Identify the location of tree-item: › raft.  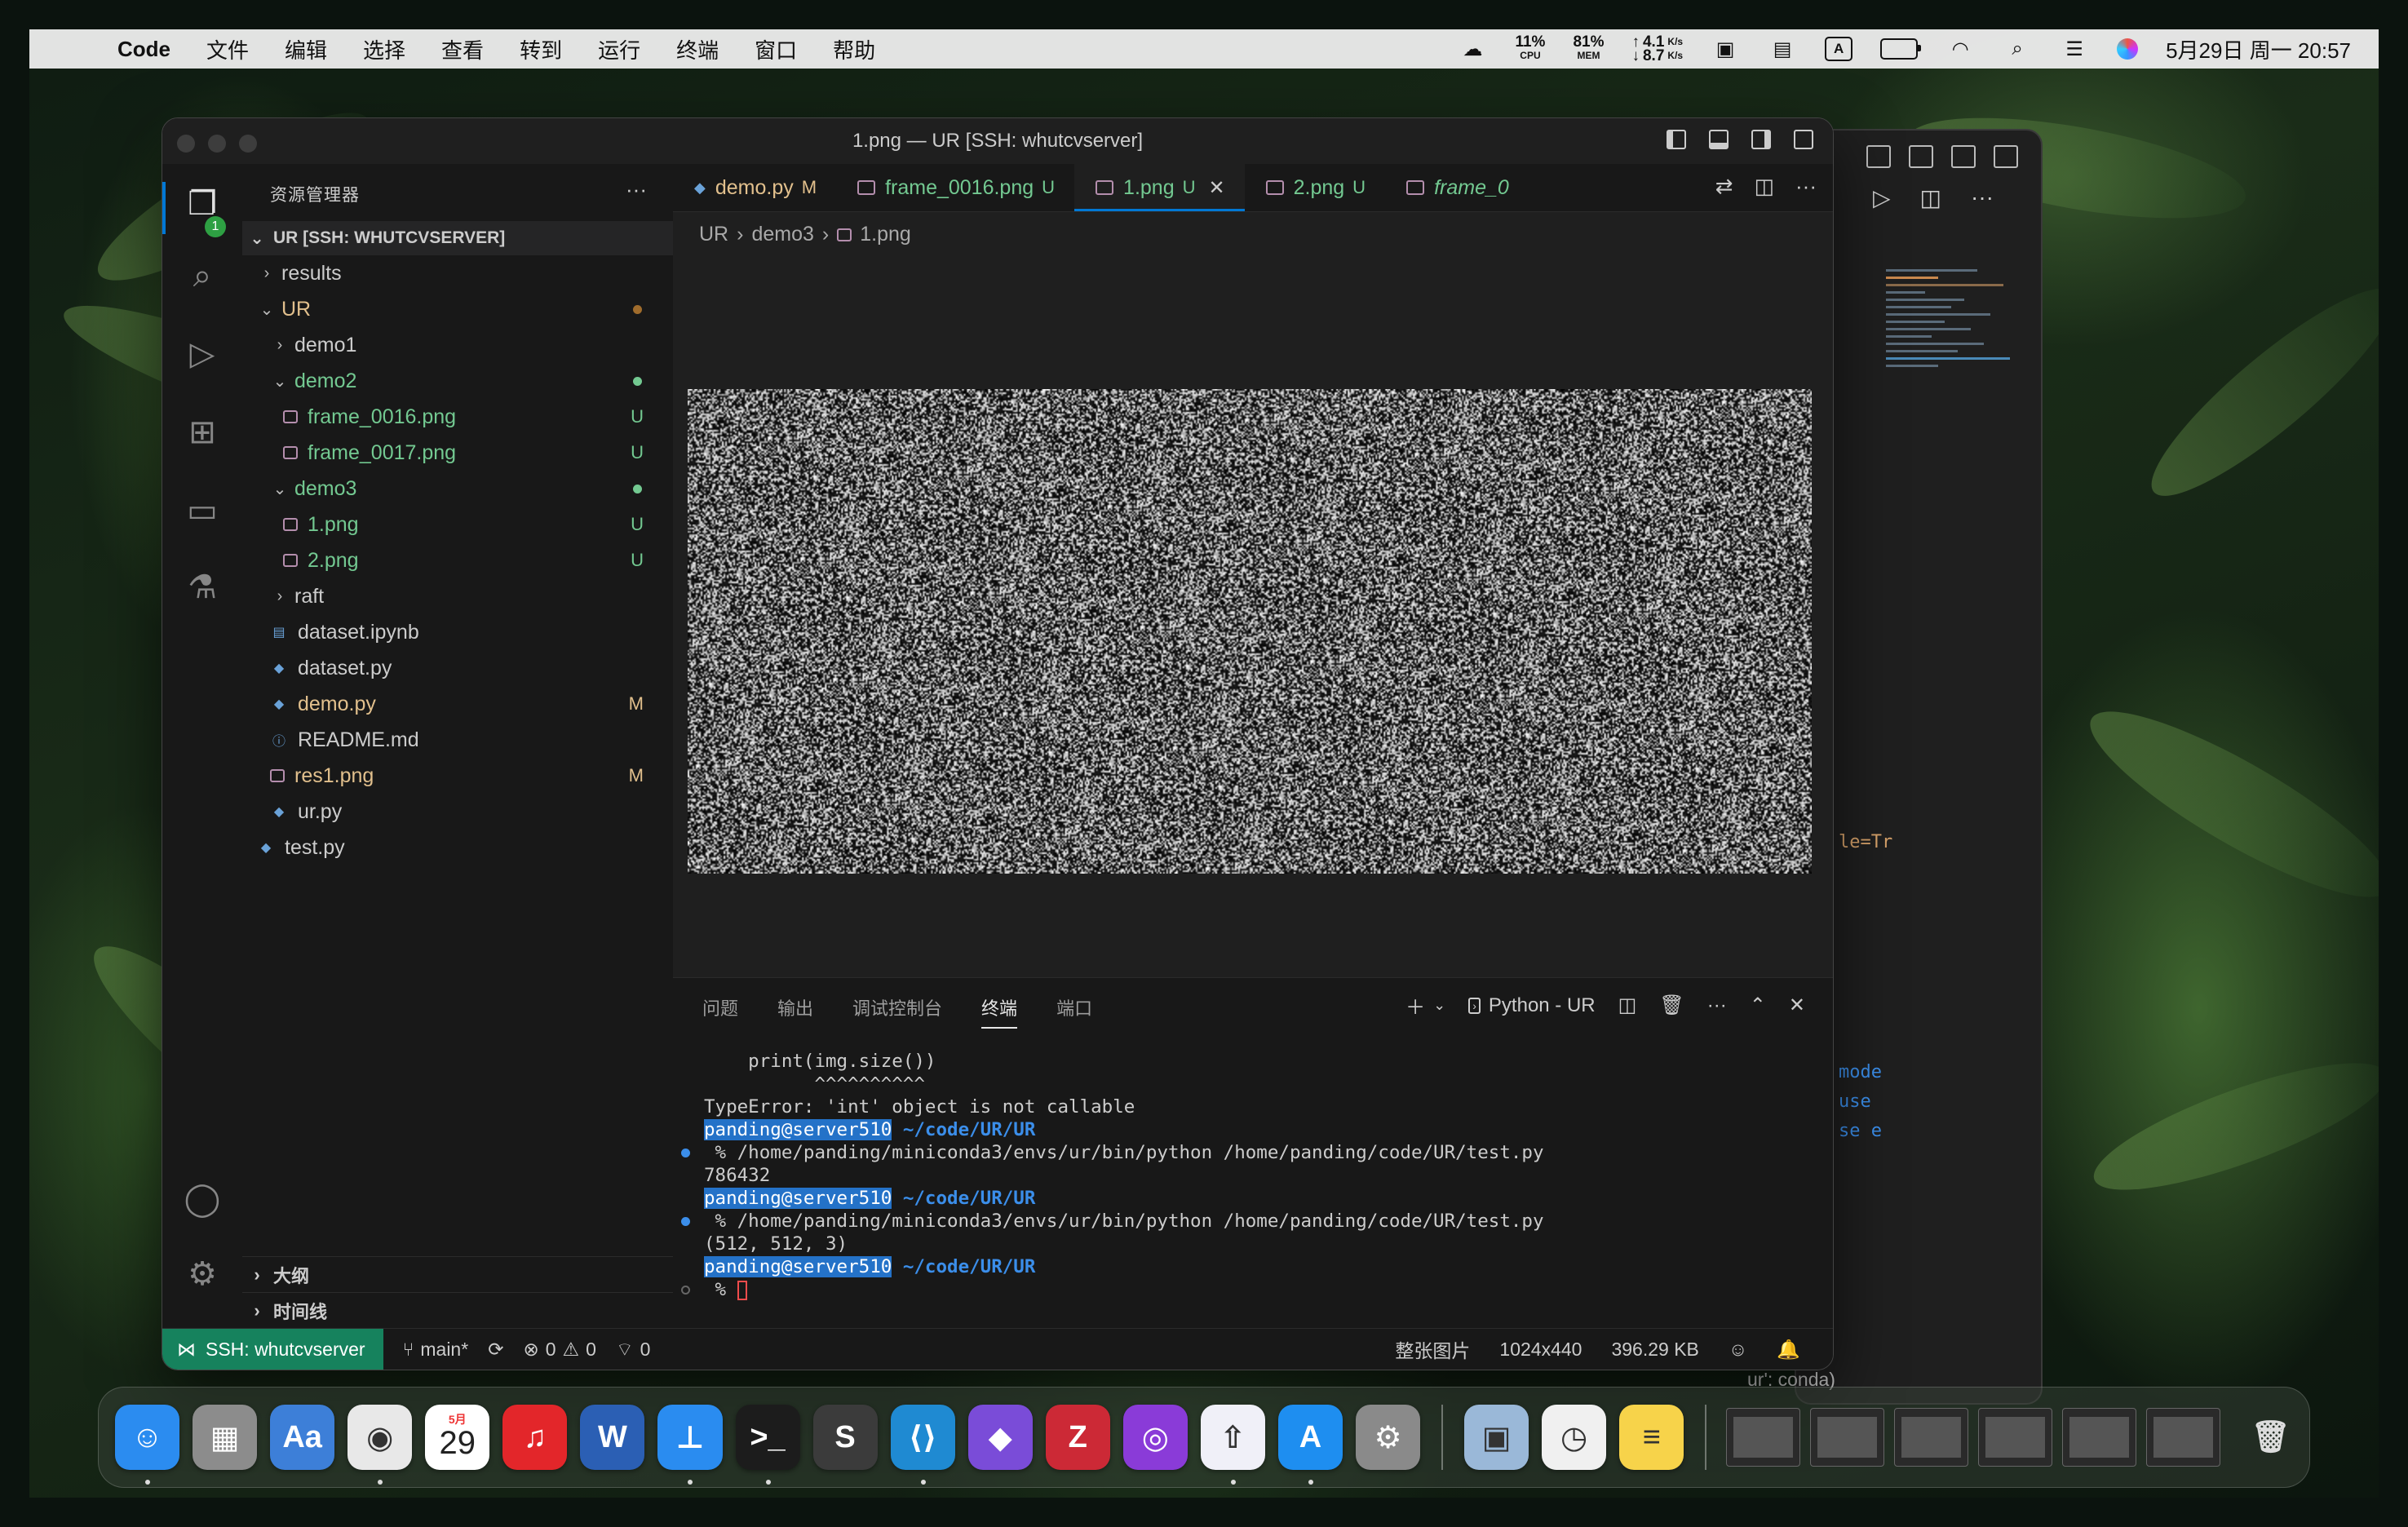
(457, 596).